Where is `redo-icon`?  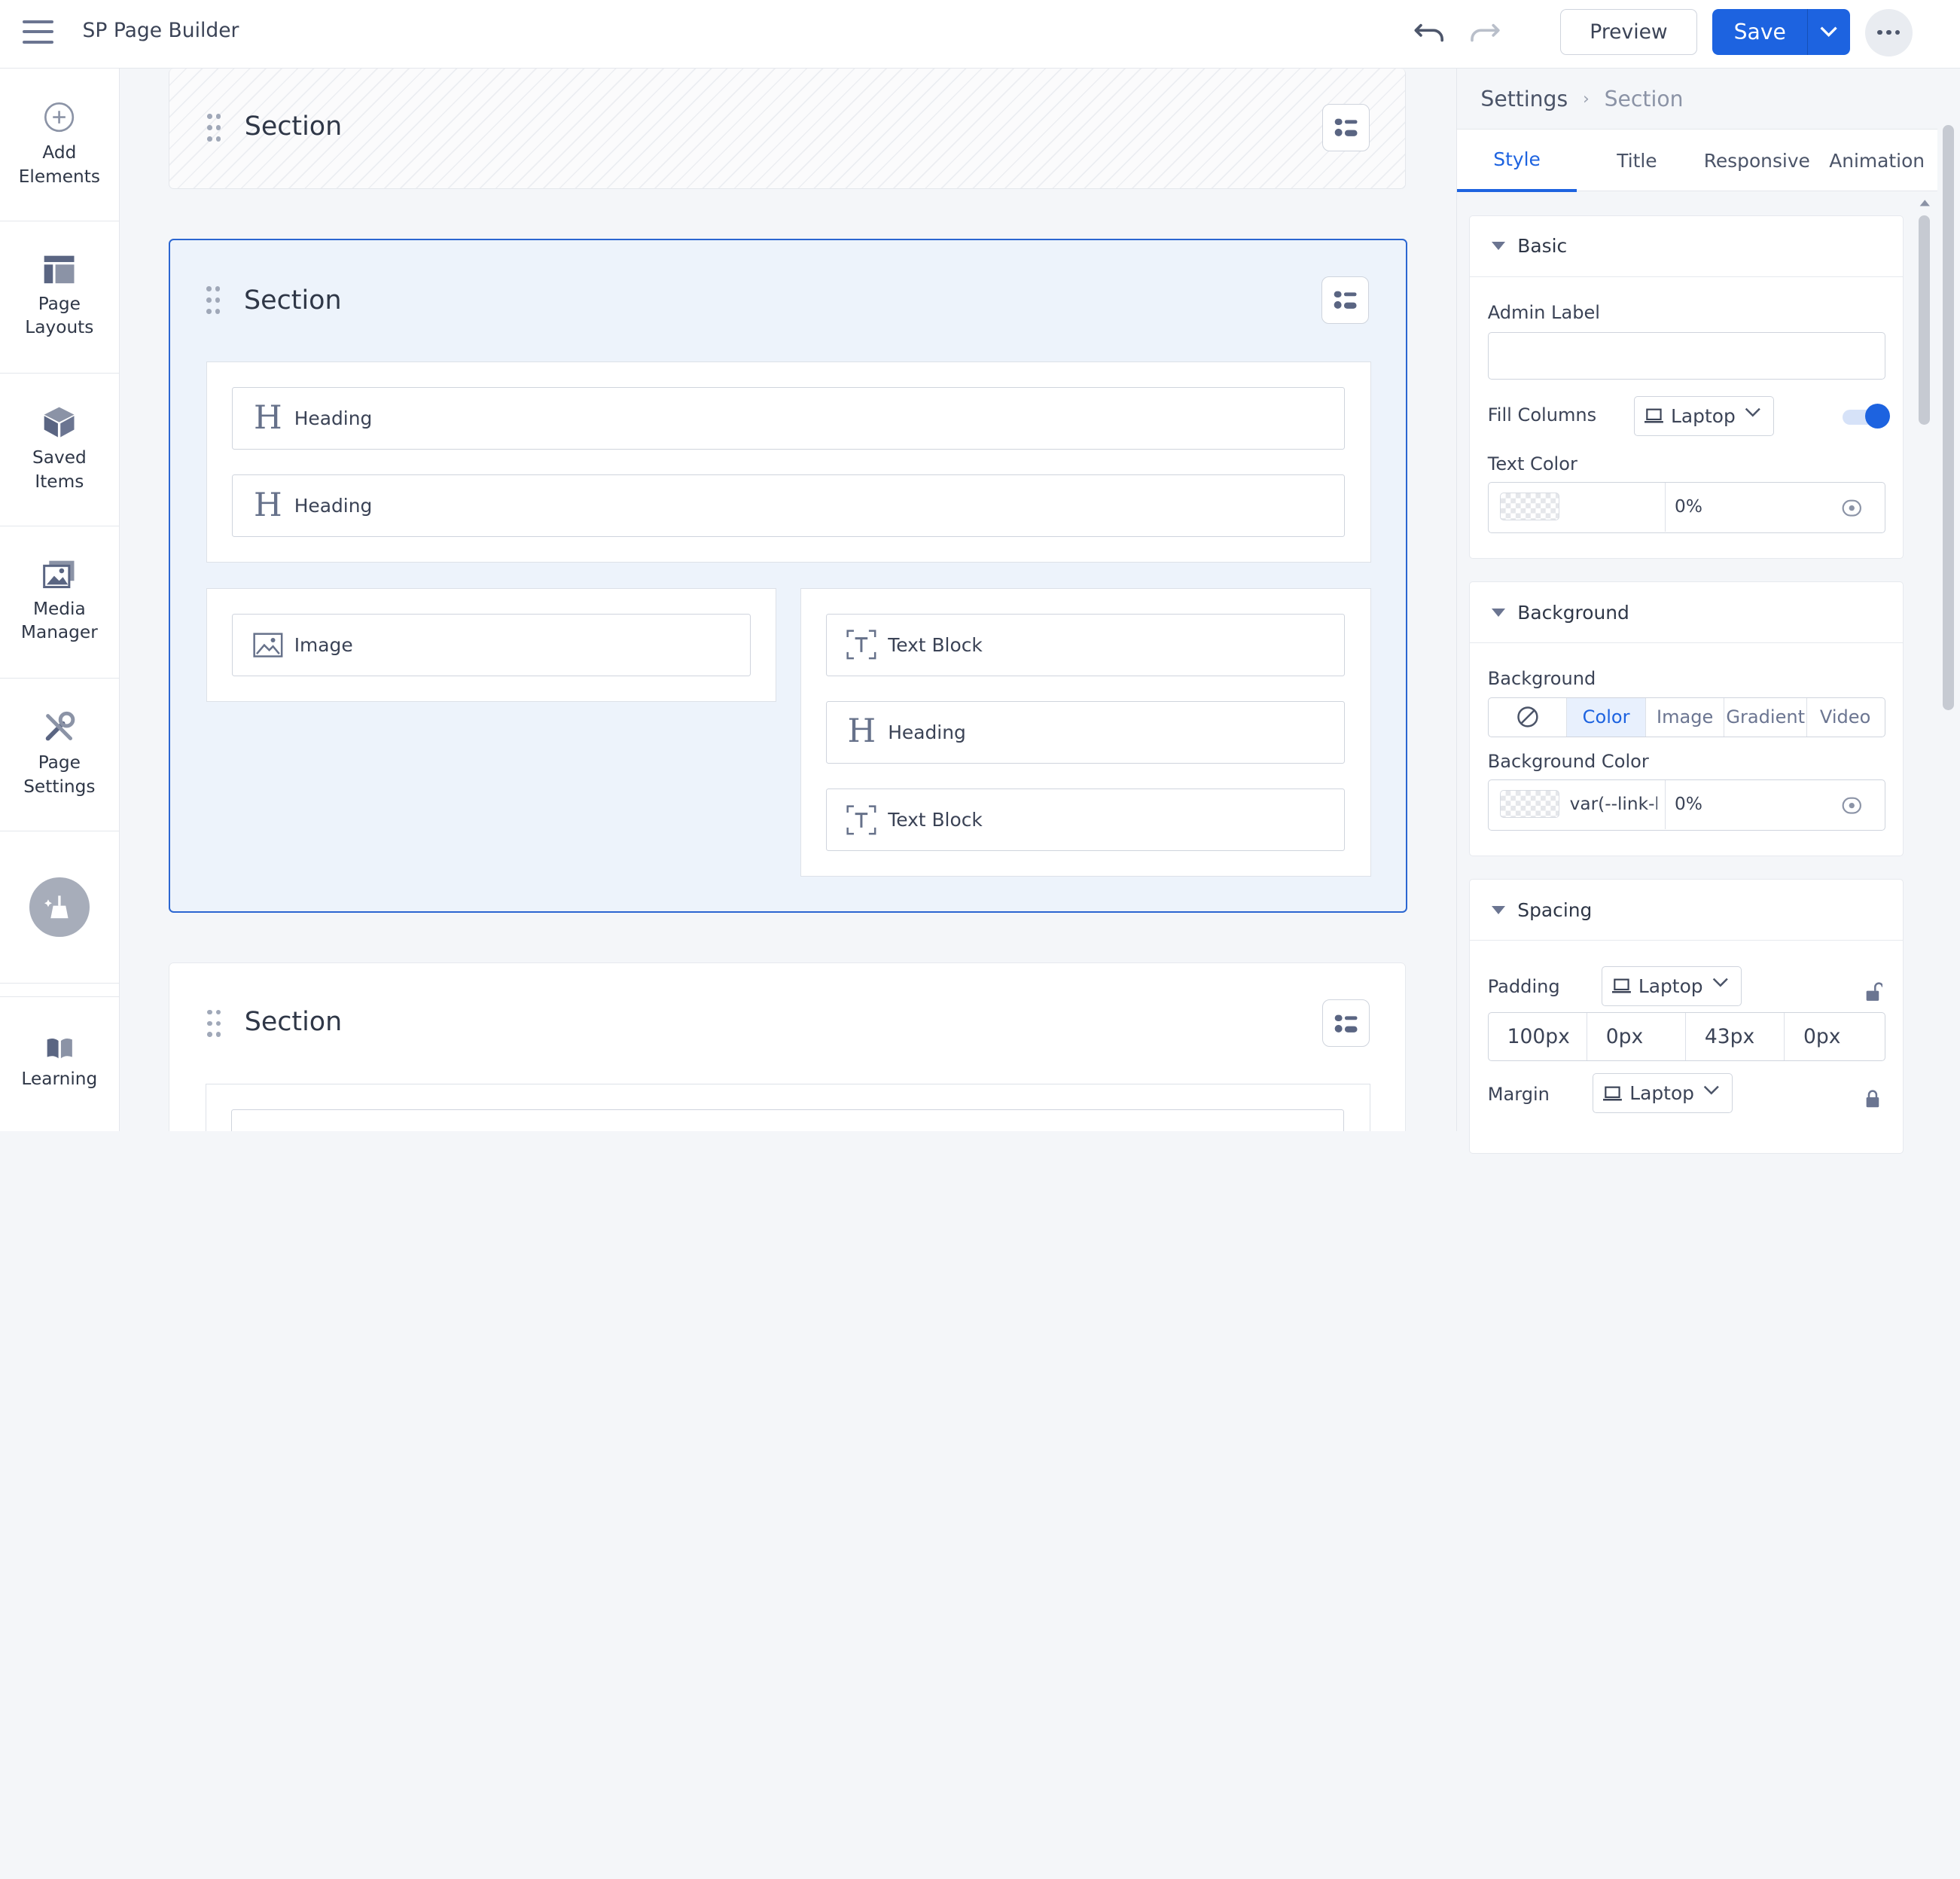 redo-icon is located at coordinates (1485, 32).